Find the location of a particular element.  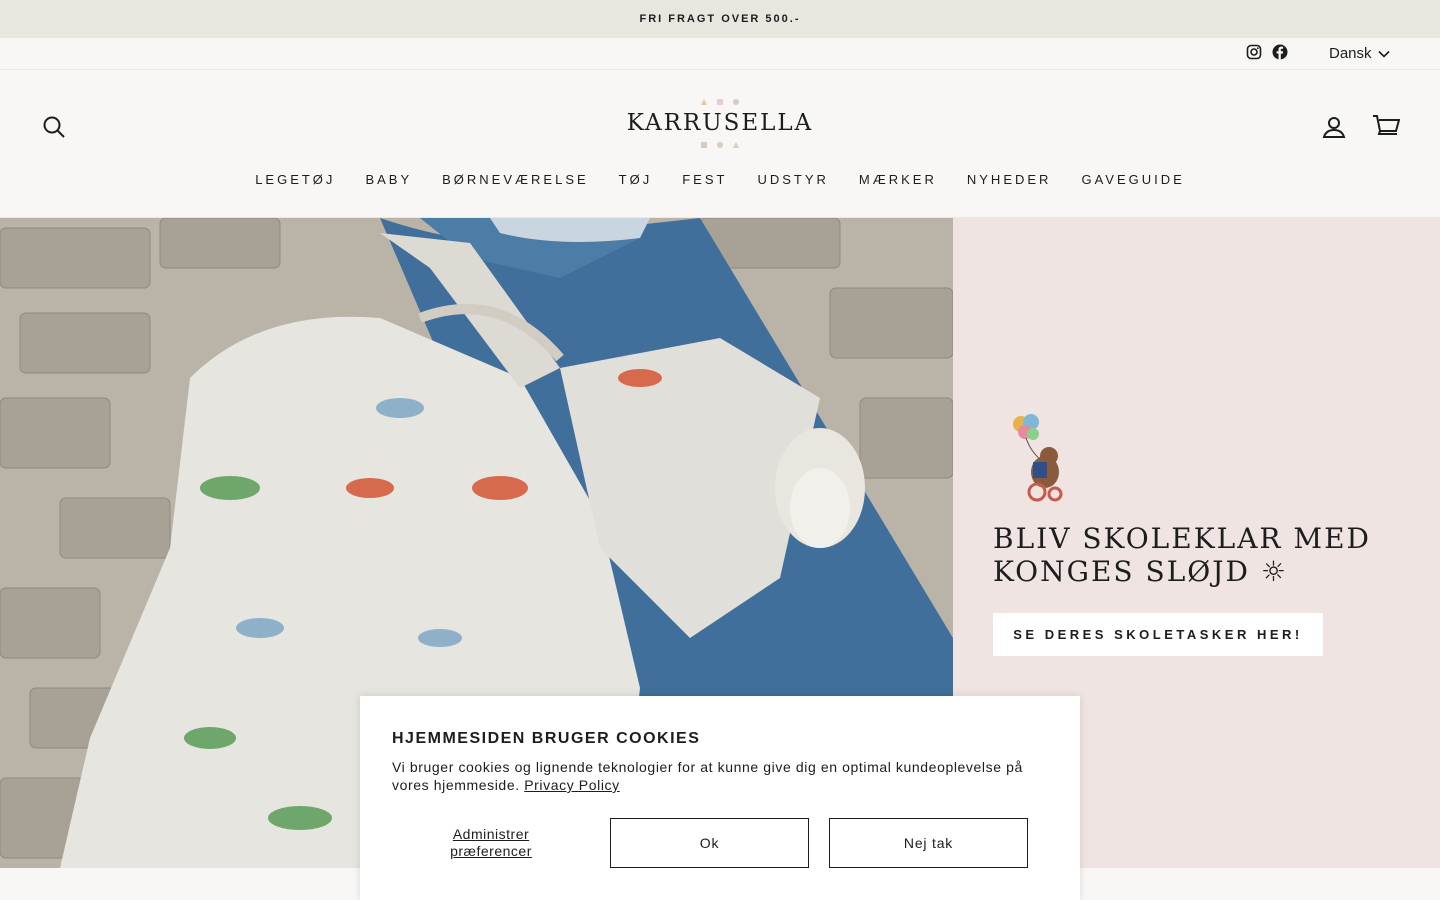

nav-item-udstyr: UDSTYR is located at coordinates (792, 179).